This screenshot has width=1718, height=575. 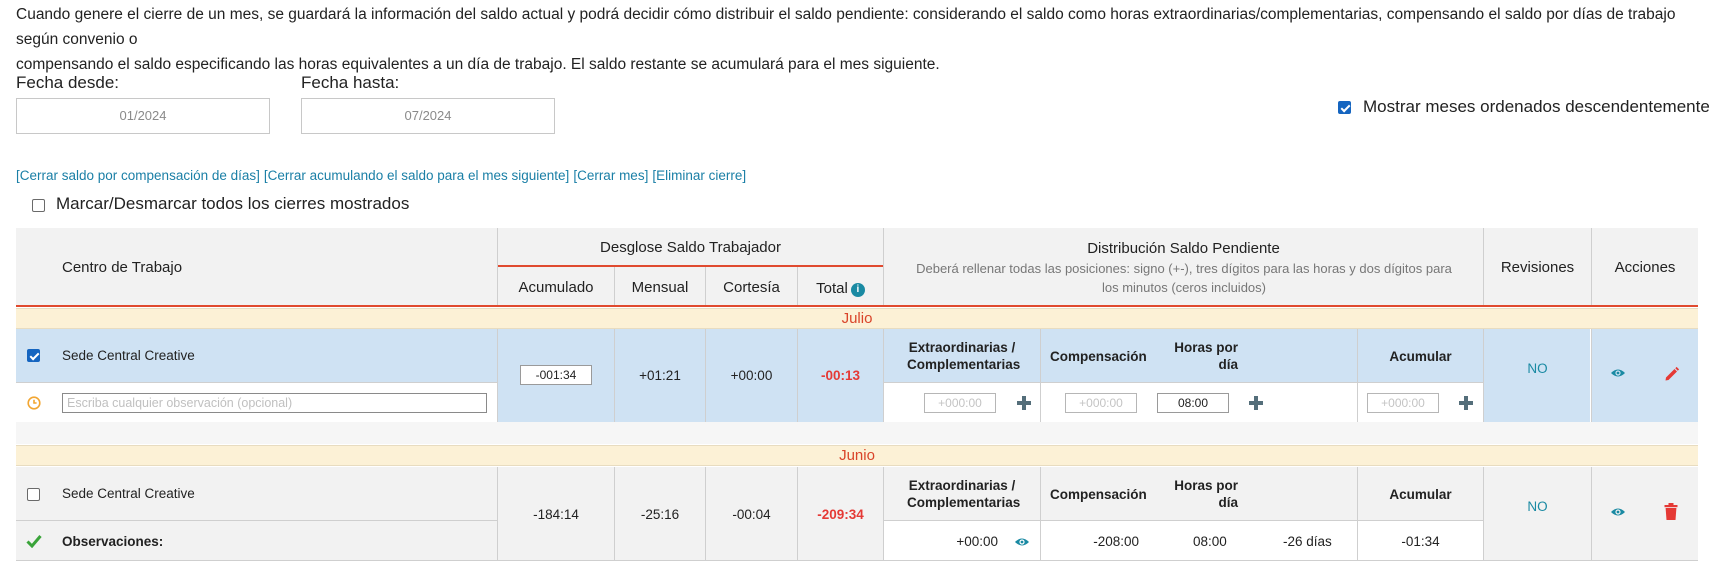 What do you see at coordinates (1672, 374) in the screenshot?
I see `pencil-icon` at bounding box center [1672, 374].